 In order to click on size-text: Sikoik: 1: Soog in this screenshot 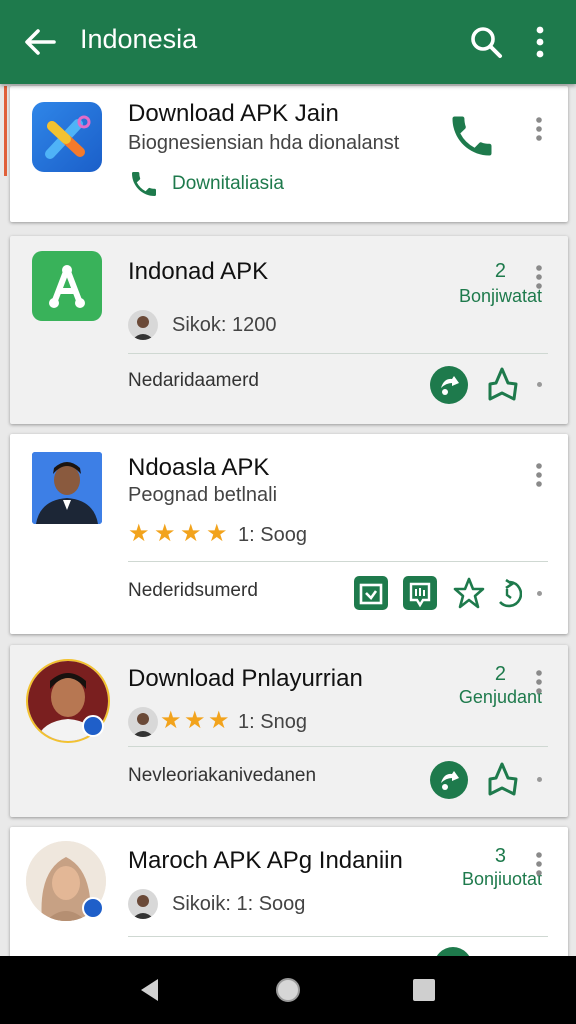, I will do `click(239, 904)`.